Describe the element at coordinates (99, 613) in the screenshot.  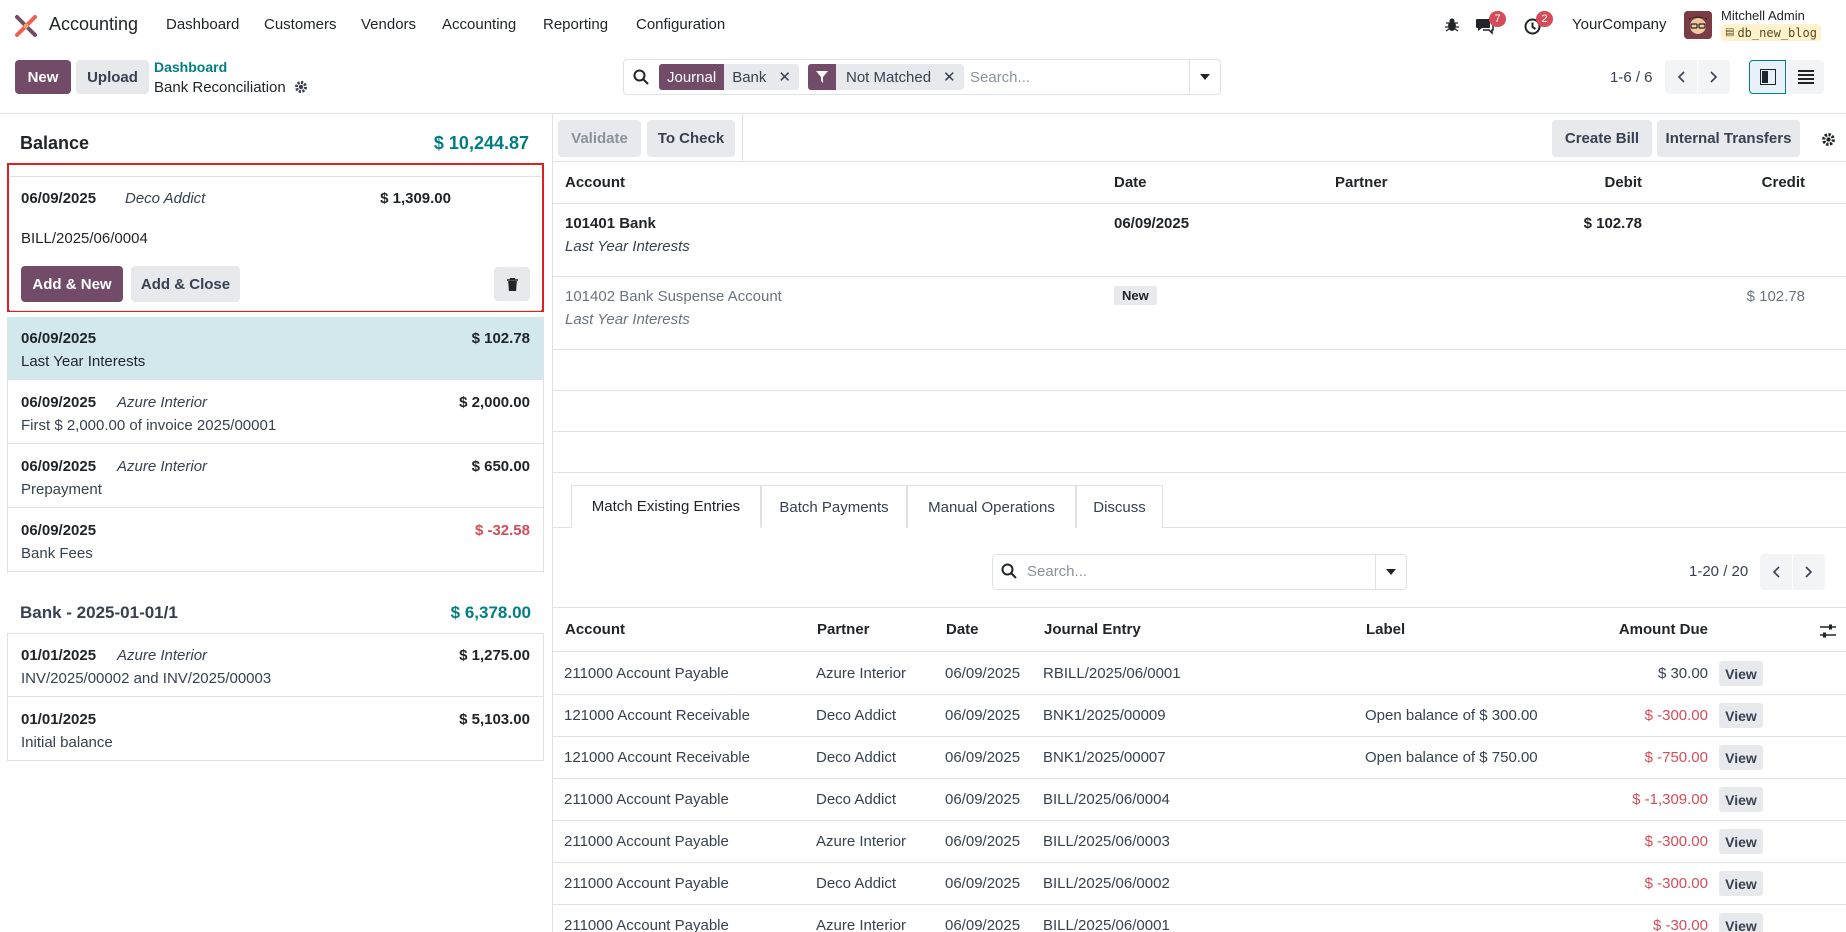
I see `statement-label: Bank - 2025-01-01/1` at that location.